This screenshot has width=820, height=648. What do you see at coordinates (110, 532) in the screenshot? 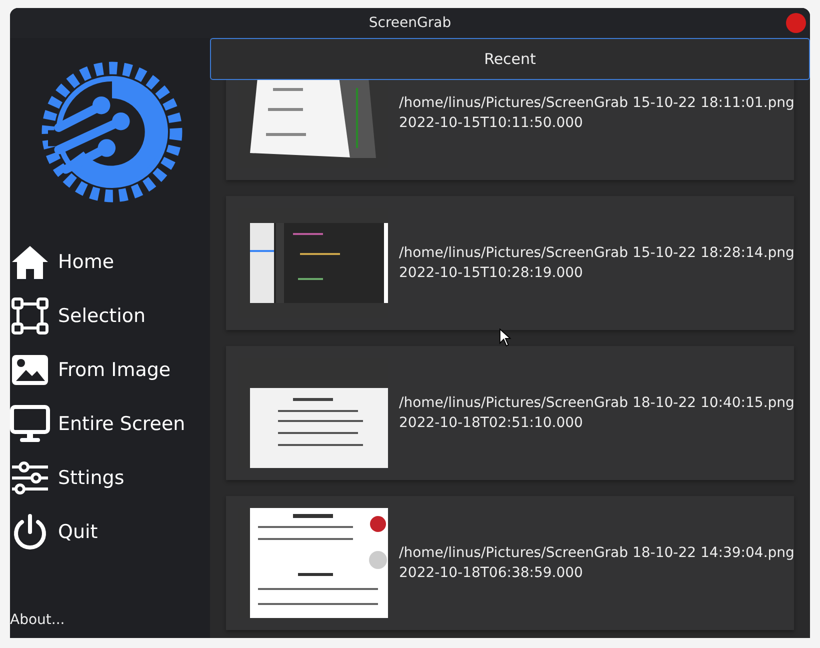
I see `sidebar-item: Quit` at bounding box center [110, 532].